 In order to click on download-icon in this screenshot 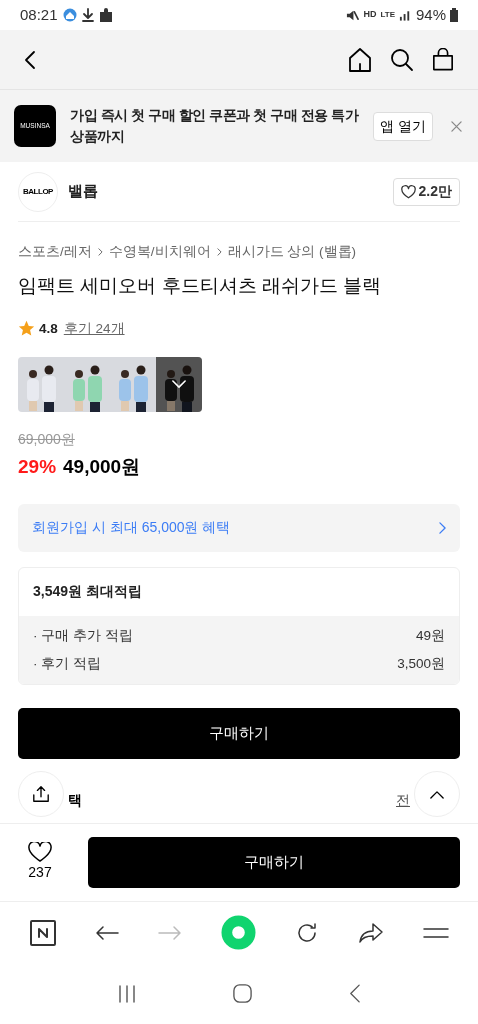, I will do `click(87, 15)`.